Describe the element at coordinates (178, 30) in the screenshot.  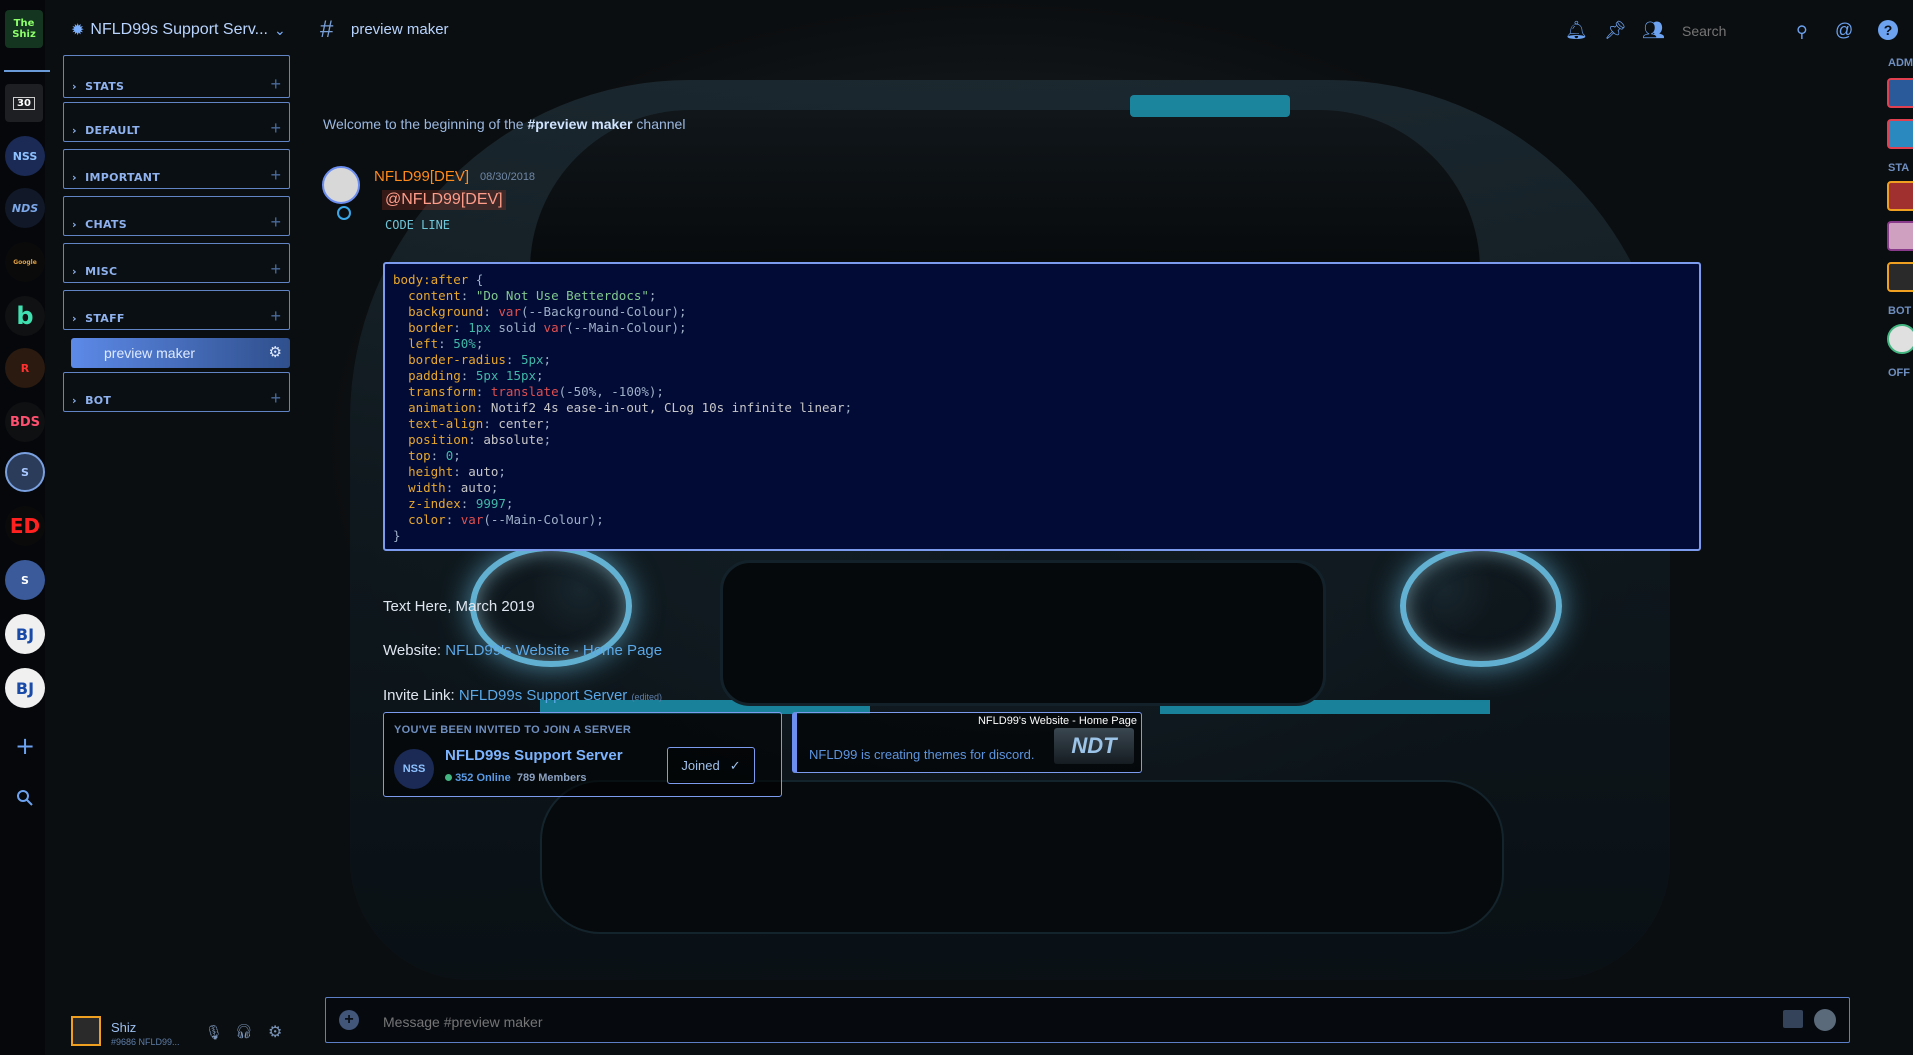
I see `server-header: ✹ NFLD99s Support Serv... ⌄` at that location.